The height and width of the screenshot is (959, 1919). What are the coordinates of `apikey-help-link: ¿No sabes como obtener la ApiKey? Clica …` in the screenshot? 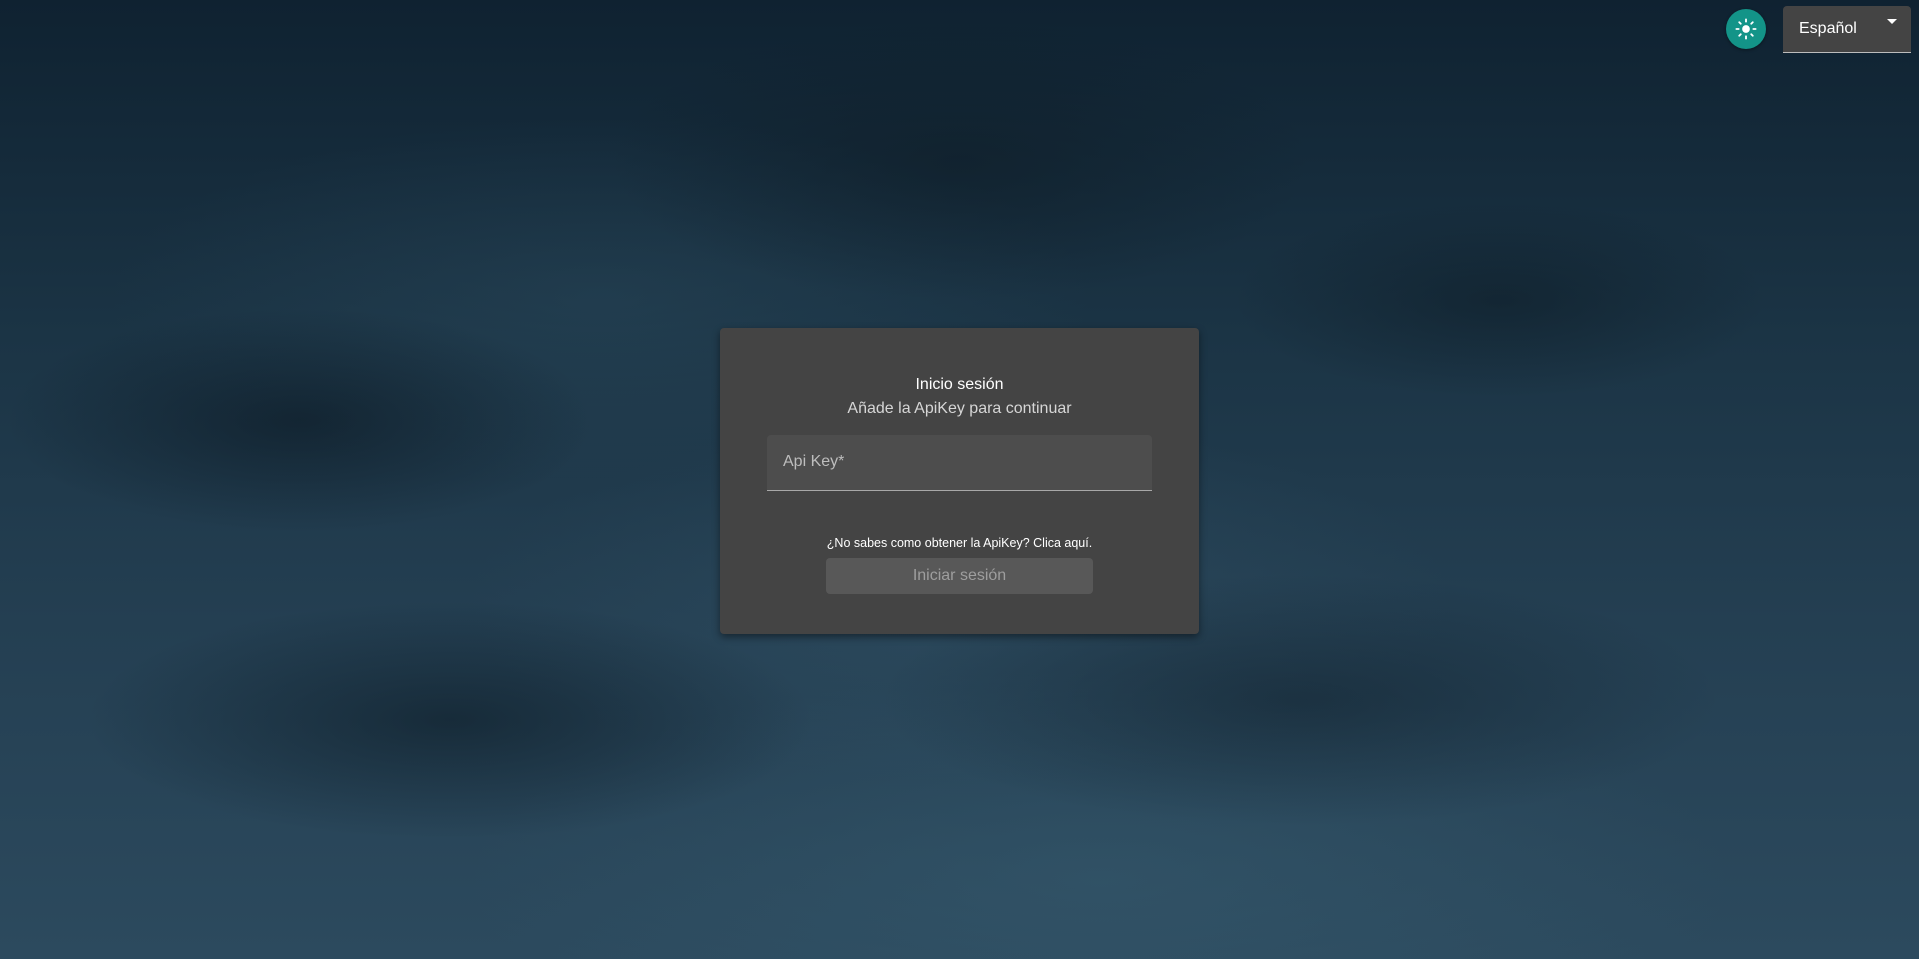 It's located at (959, 543).